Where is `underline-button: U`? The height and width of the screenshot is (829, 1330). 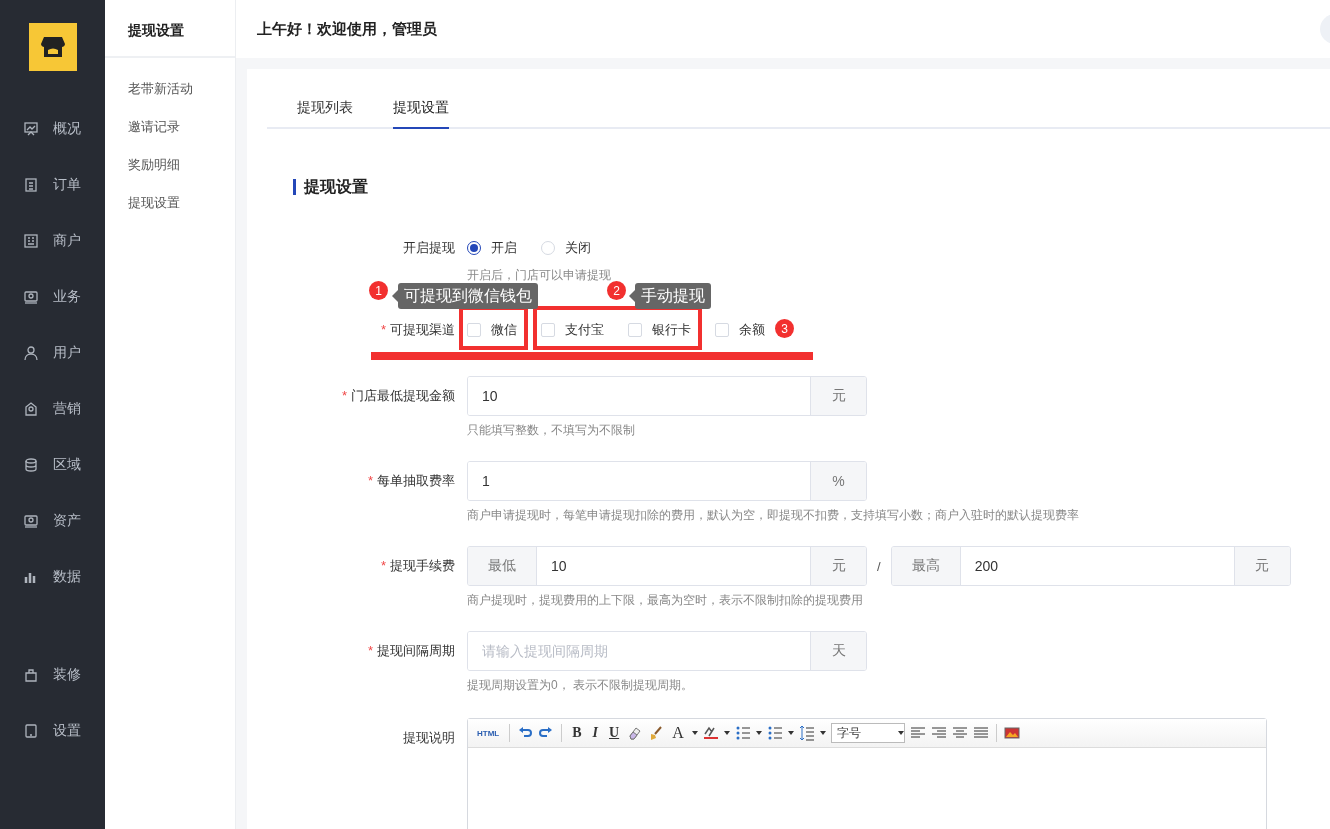 underline-button: U is located at coordinates (614, 733).